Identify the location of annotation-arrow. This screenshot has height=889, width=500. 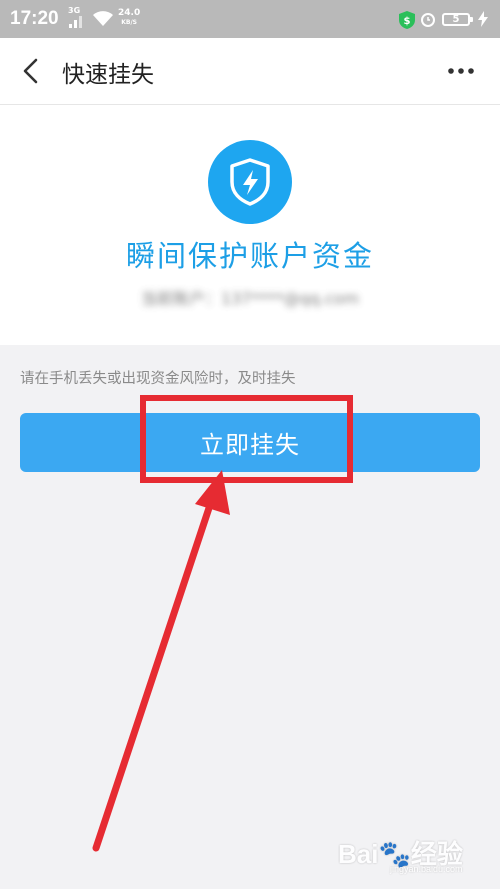
(161, 661).